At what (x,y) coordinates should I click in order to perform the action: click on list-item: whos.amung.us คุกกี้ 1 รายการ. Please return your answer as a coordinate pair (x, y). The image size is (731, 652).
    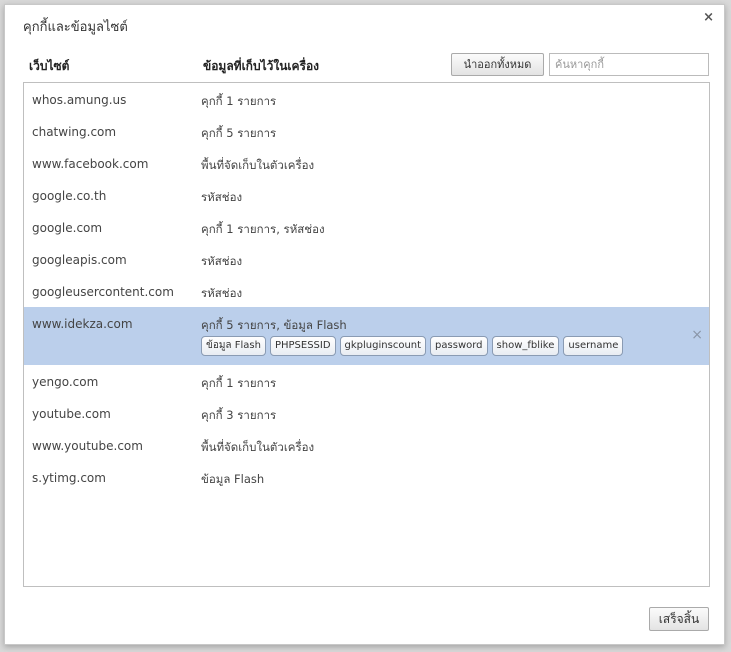
    Looking at the image, I should click on (366, 99).